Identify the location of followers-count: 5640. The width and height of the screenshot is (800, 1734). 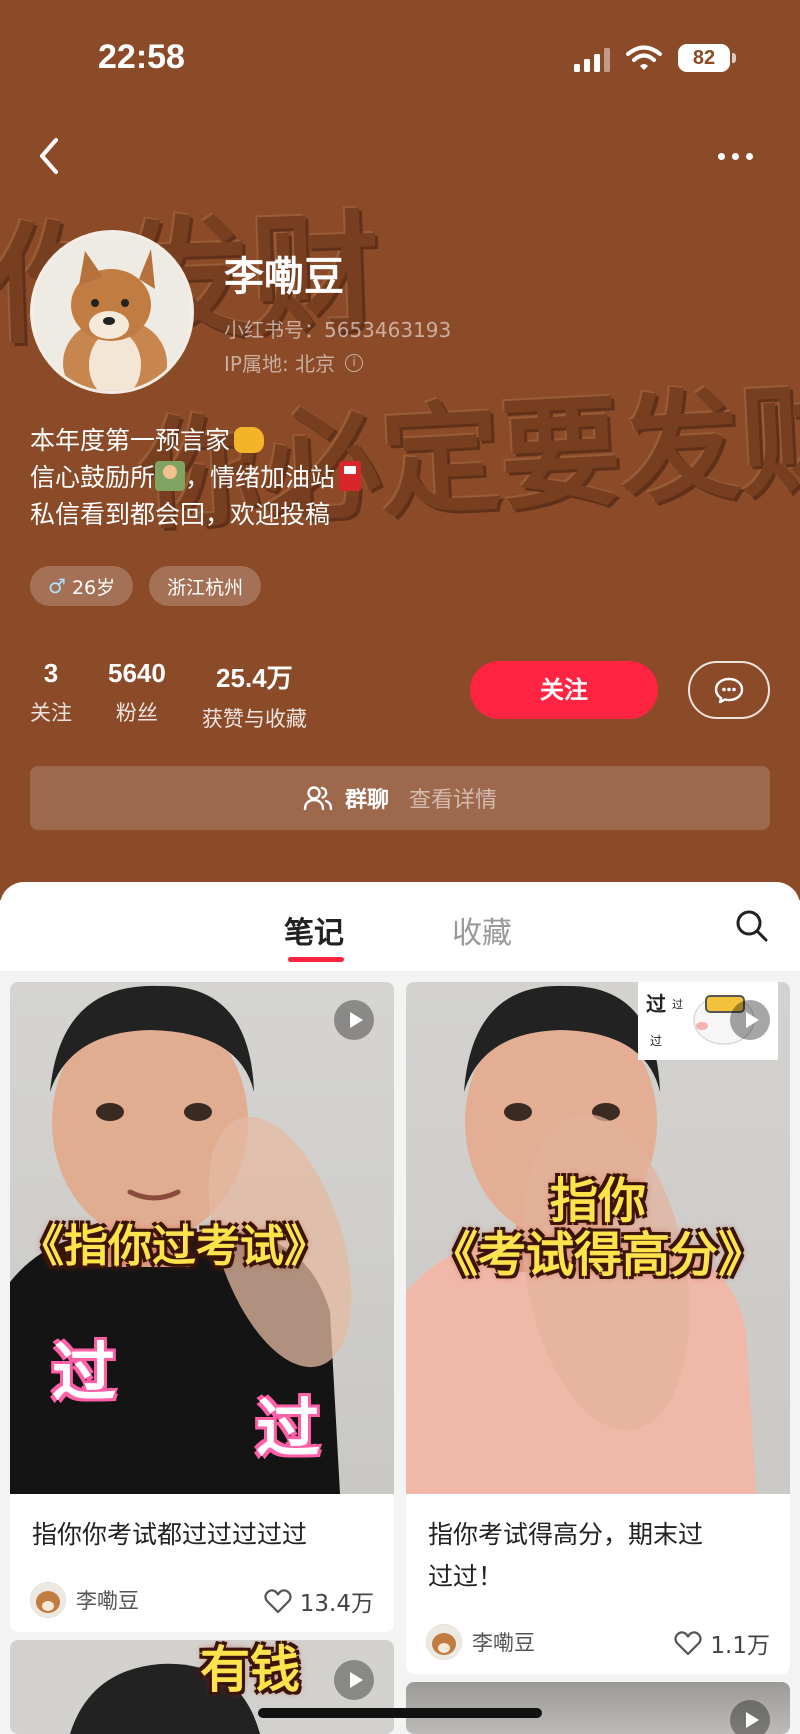
(137, 673).